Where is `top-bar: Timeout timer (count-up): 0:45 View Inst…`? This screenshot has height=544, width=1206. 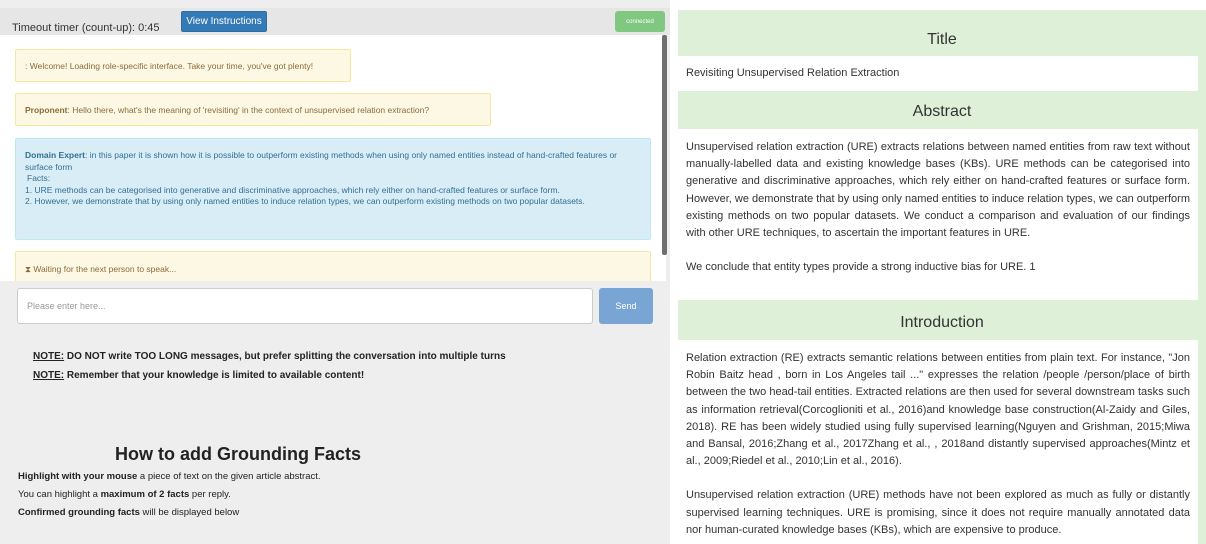
top-bar: Timeout timer (count-up): 0:45 View Inst… is located at coordinates (335, 21).